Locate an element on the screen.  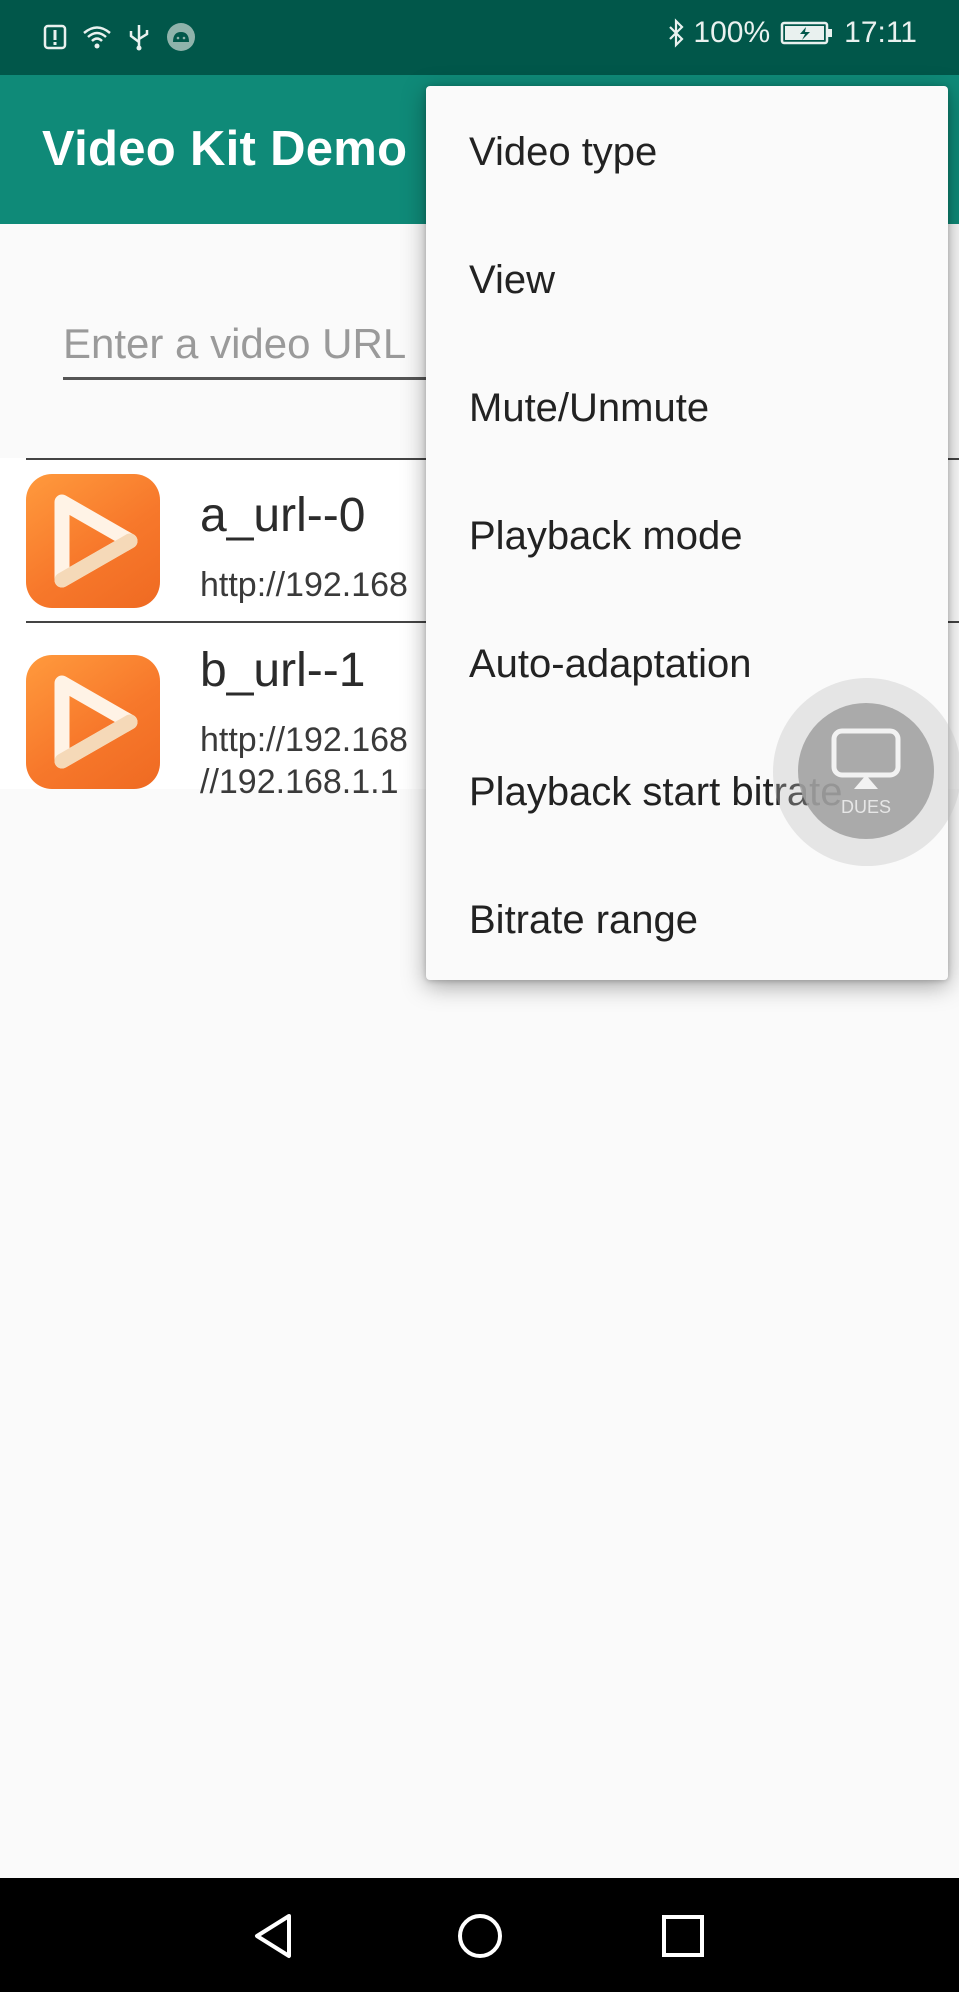
battery-charging-icon is located at coordinates (806, 33).